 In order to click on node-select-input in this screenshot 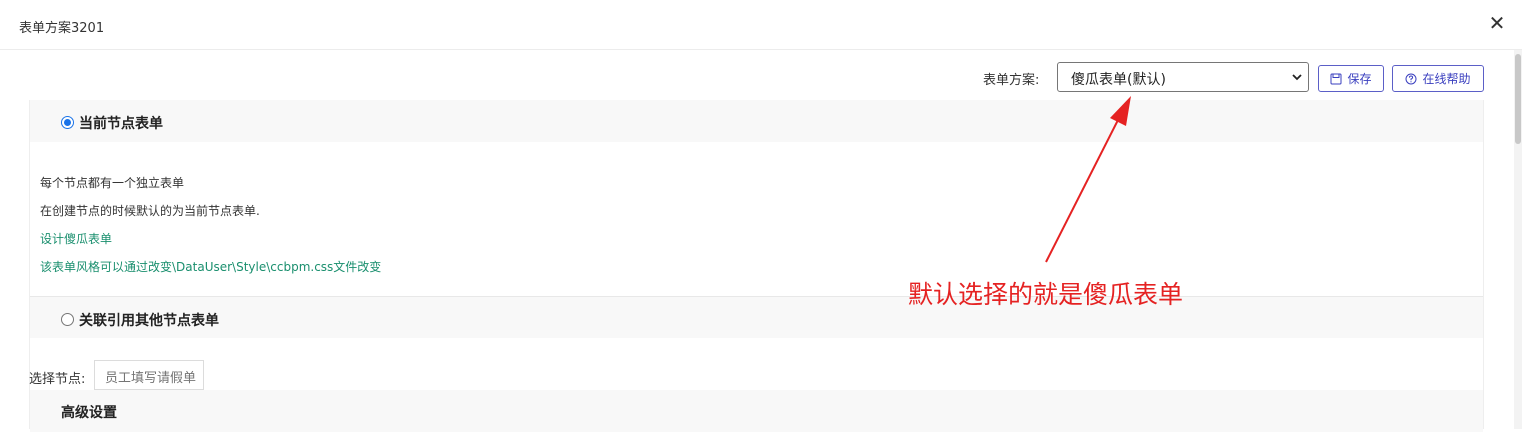, I will do `click(149, 375)`.